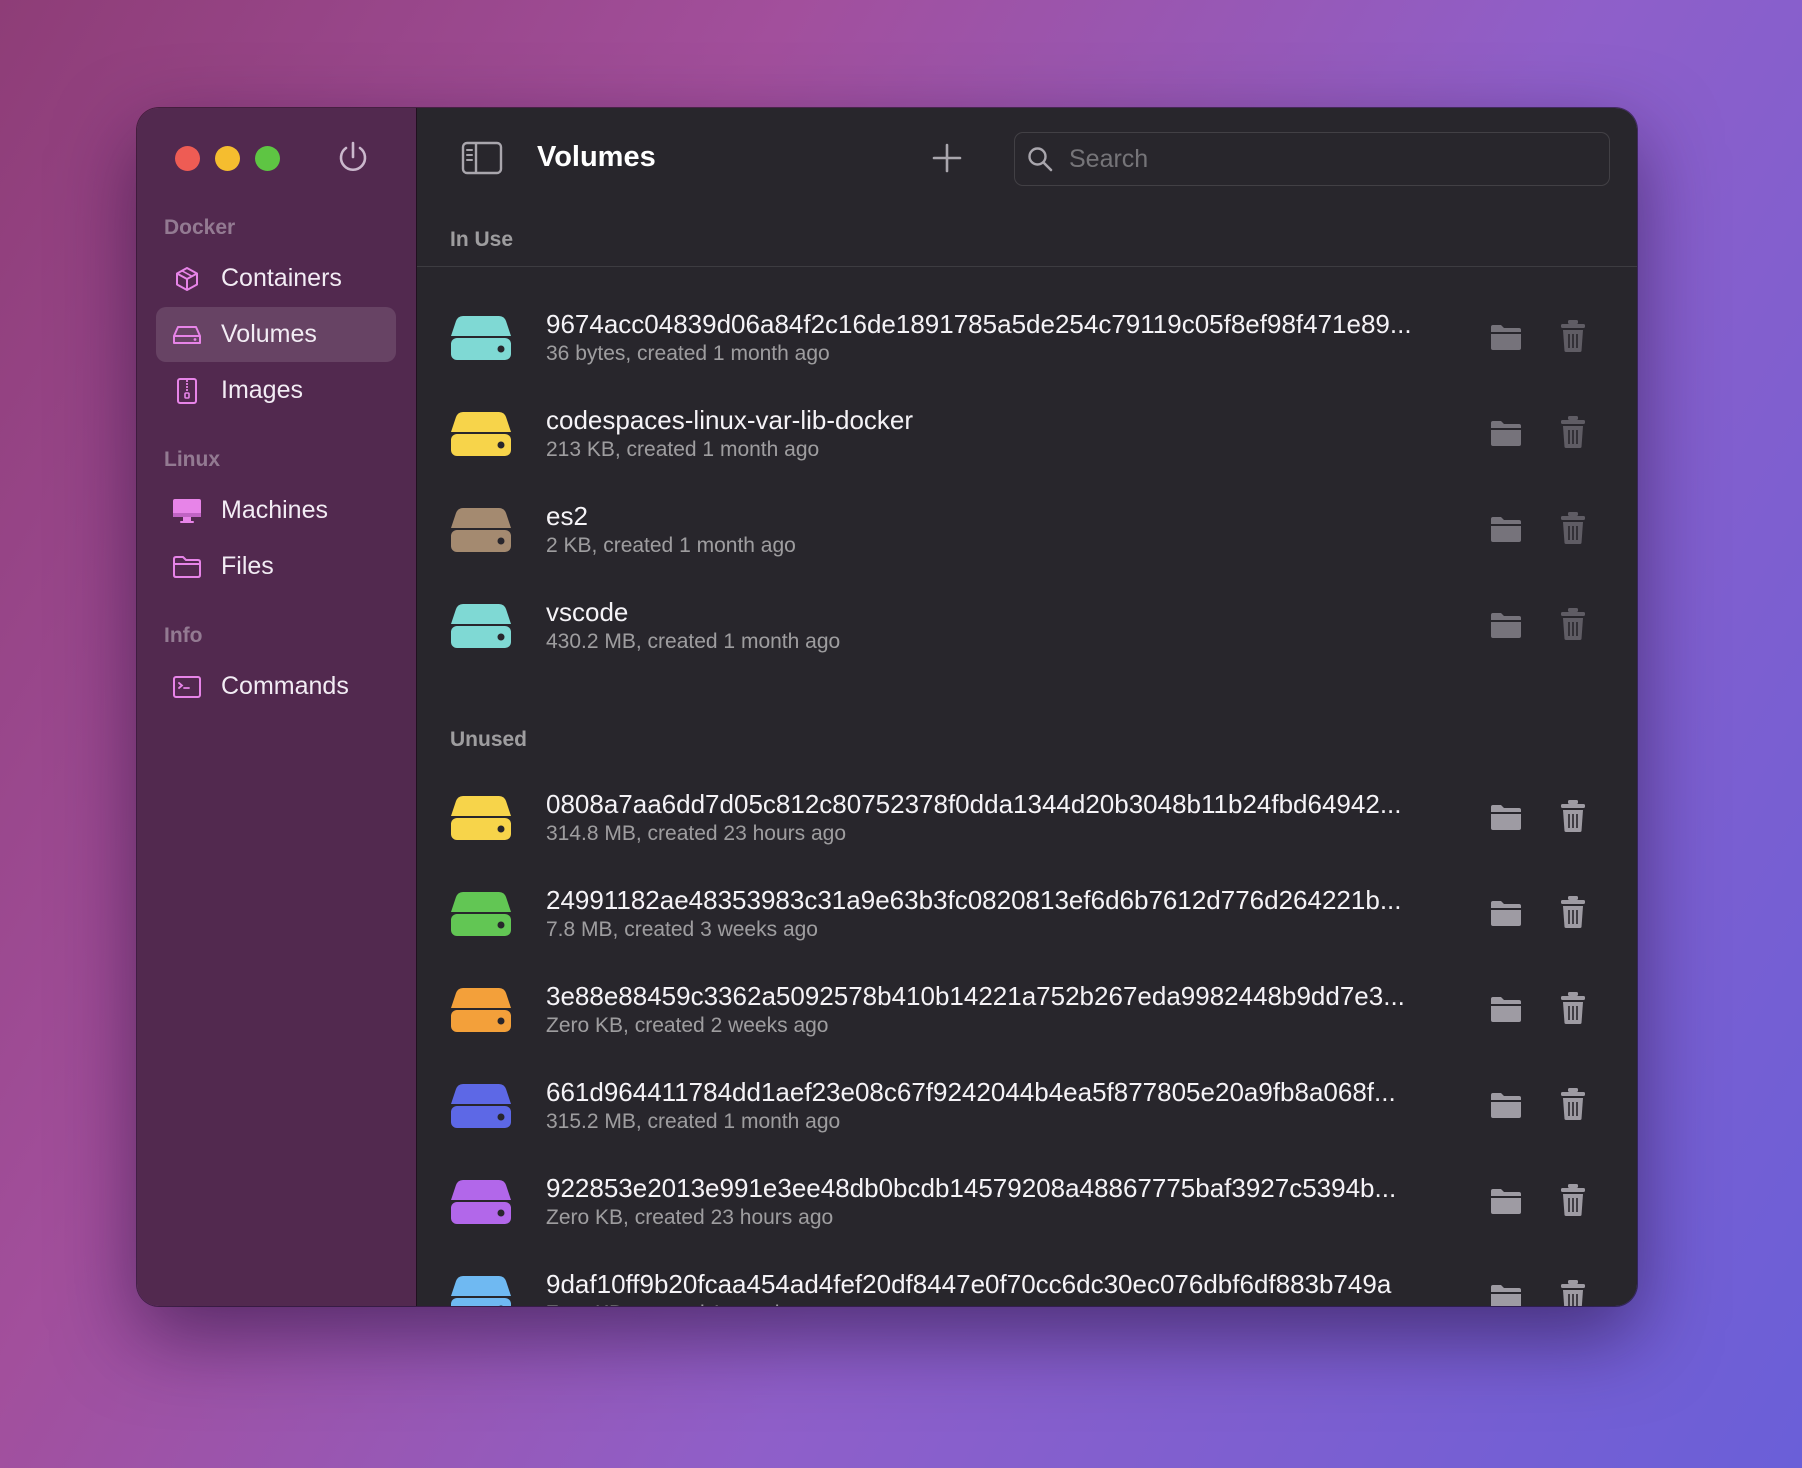 This screenshot has width=1802, height=1468. Describe the element at coordinates (276, 566) in the screenshot. I see `sidebar-item-files: Files` at that location.